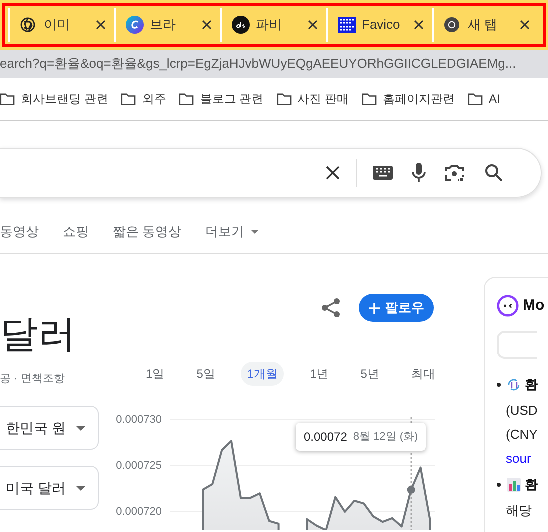 This screenshot has width=548, height=532. What do you see at coordinates (38, 335) in the screenshot?
I see `page-title: 달러` at bounding box center [38, 335].